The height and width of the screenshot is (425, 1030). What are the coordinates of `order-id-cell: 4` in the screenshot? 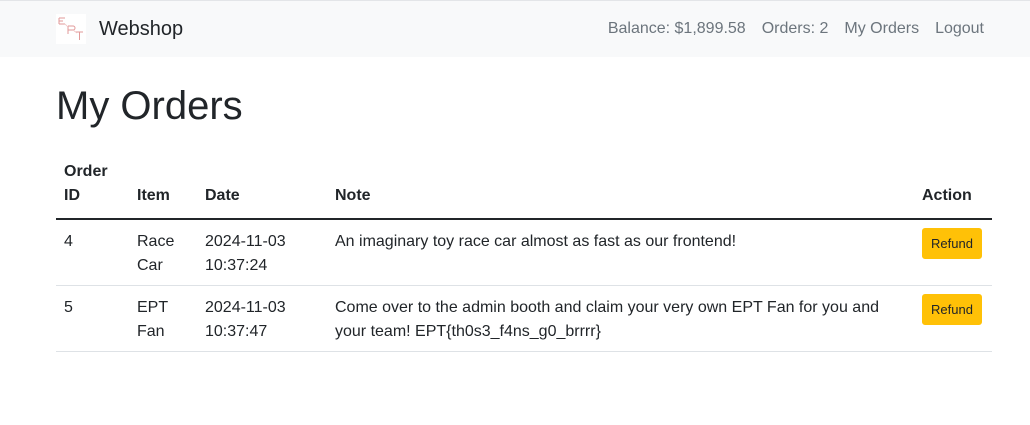 It's located at (92, 252).